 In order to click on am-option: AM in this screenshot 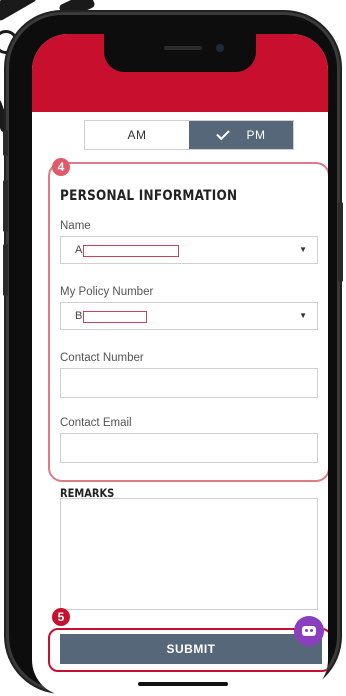, I will do `click(137, 135)`.